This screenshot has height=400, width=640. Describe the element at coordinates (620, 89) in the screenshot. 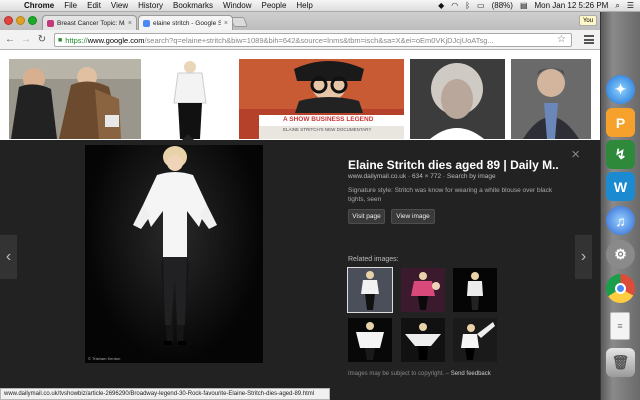

I see `safari-icon: ✦` at that location.